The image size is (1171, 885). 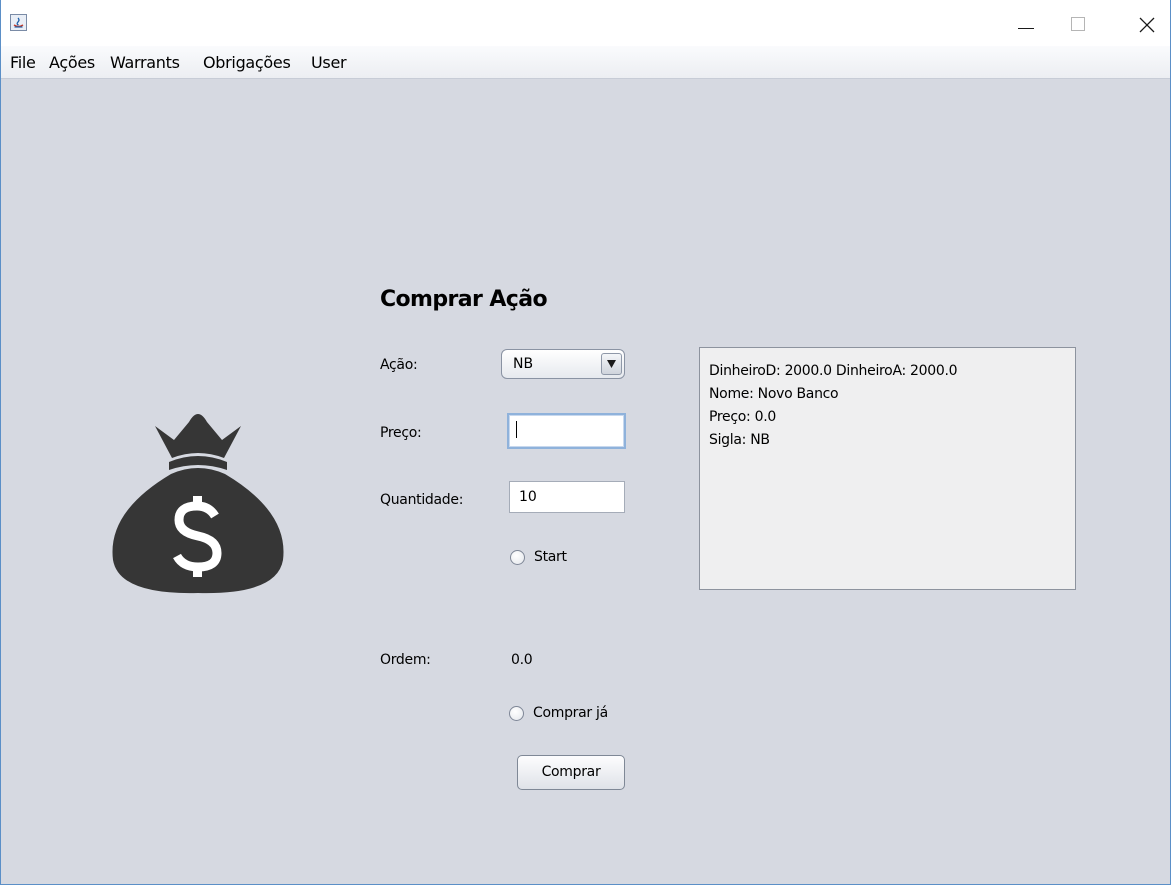 What do you see at coordinates (464, 299) in the screenshot?
I see `page-title: Comprar Ação` at bounding box center [464, 299].